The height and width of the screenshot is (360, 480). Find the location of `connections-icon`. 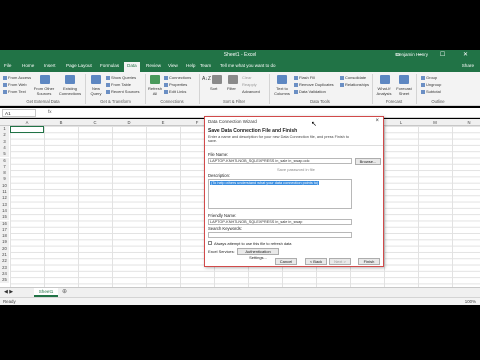

connections-icon is located at coordinates (166, 78).